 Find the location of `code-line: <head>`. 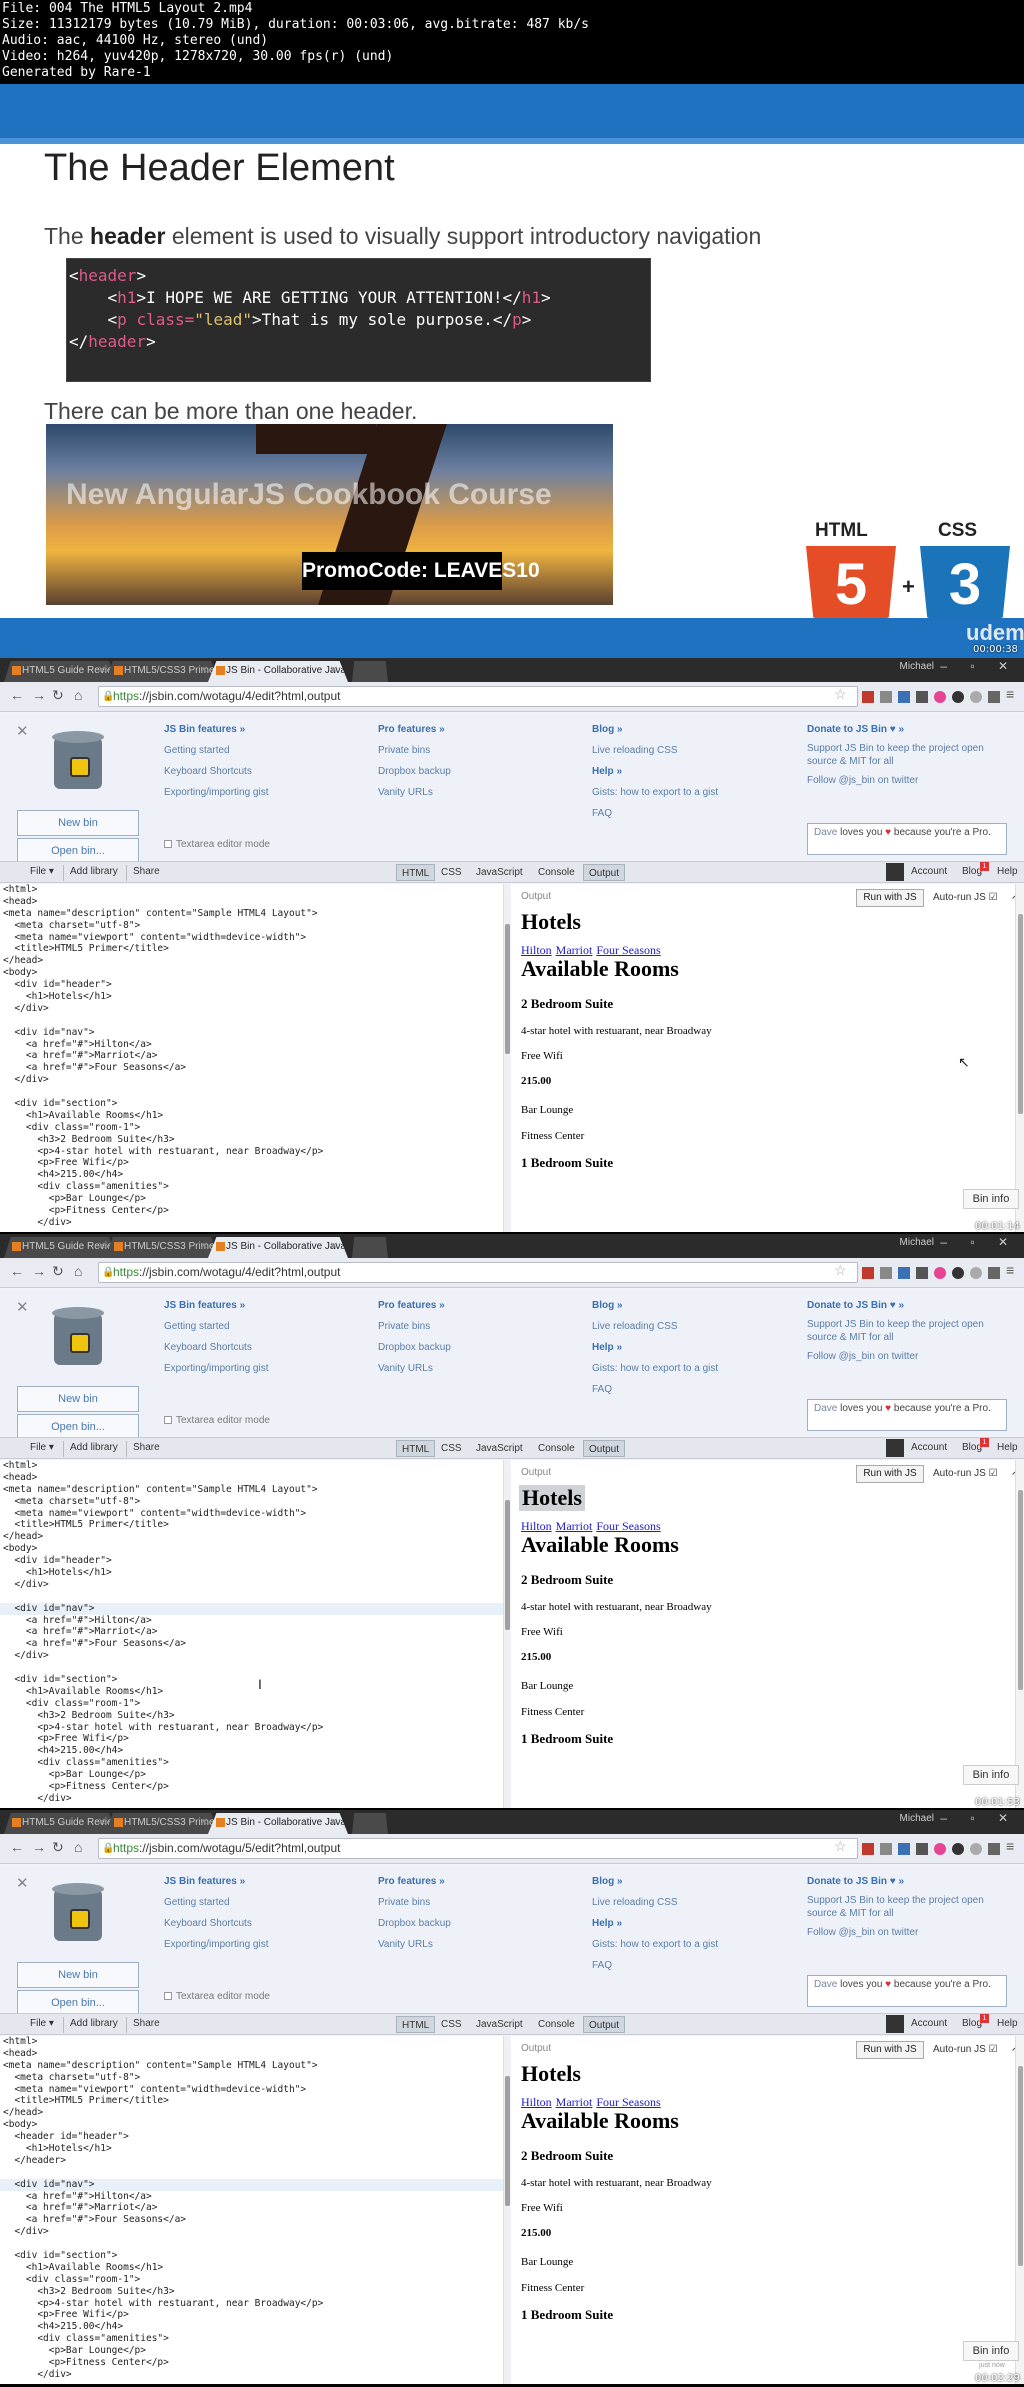

code-line: <head> is located at coordinates (251, 1478).